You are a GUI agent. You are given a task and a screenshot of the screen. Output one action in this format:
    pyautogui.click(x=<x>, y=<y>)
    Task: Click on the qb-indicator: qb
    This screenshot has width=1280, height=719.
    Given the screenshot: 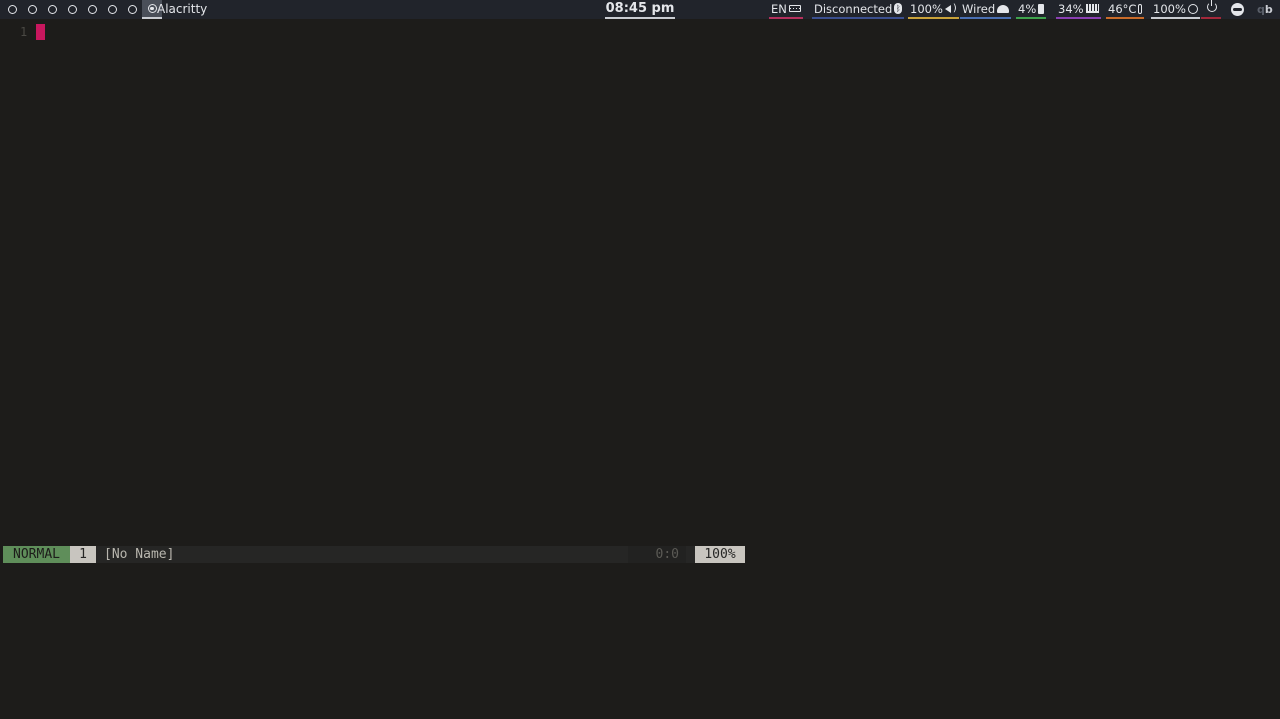 What is the action you would take?
    pyautogui.click(x=1265, y=9)
    